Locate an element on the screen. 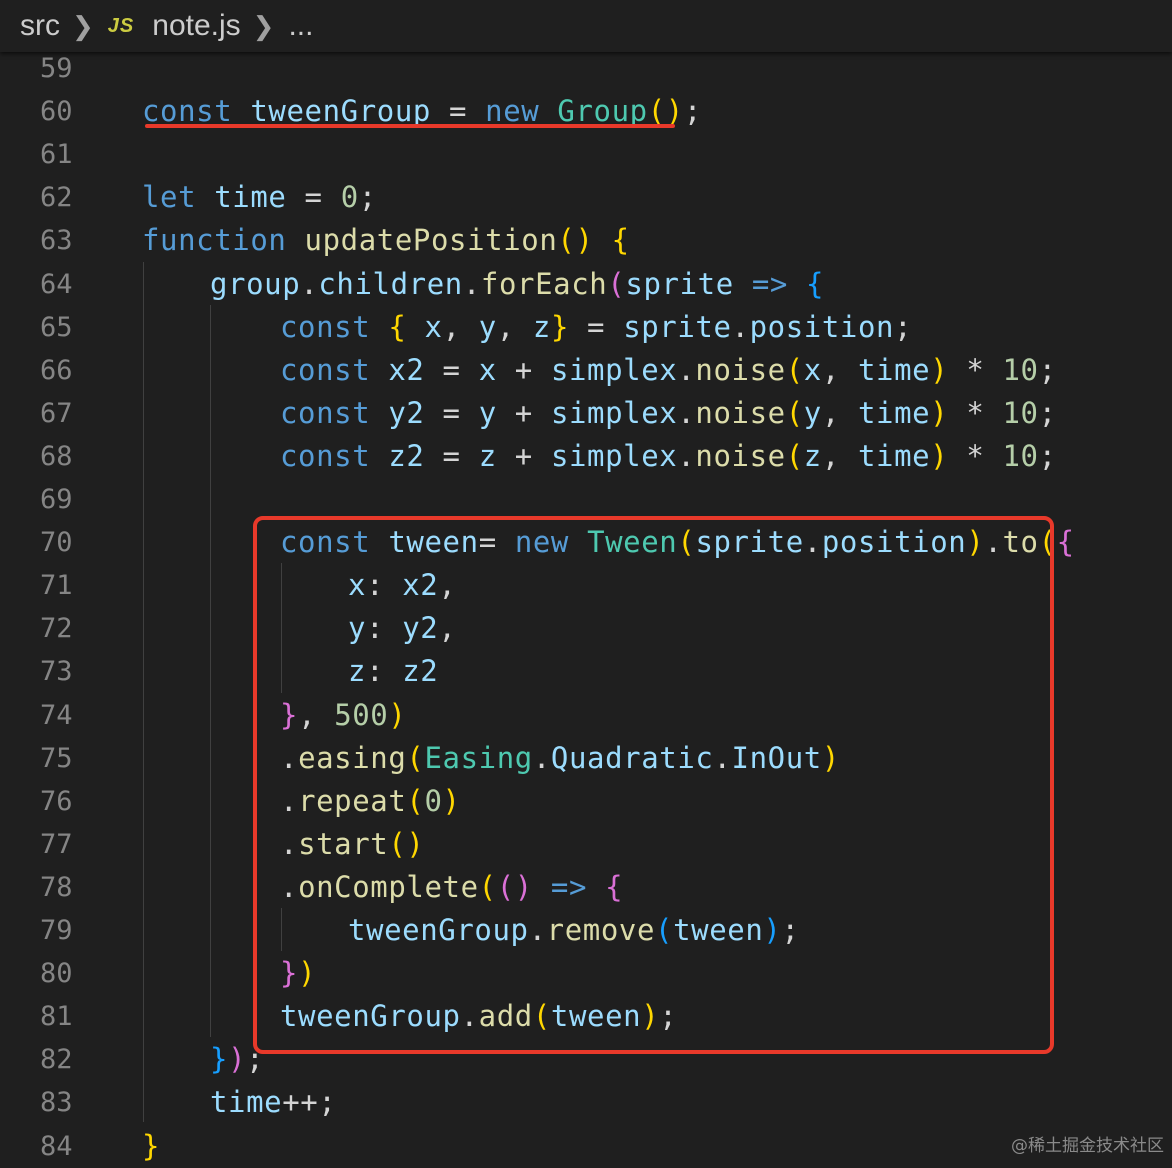  code-token: x2 is located at coordinates (406, 369).